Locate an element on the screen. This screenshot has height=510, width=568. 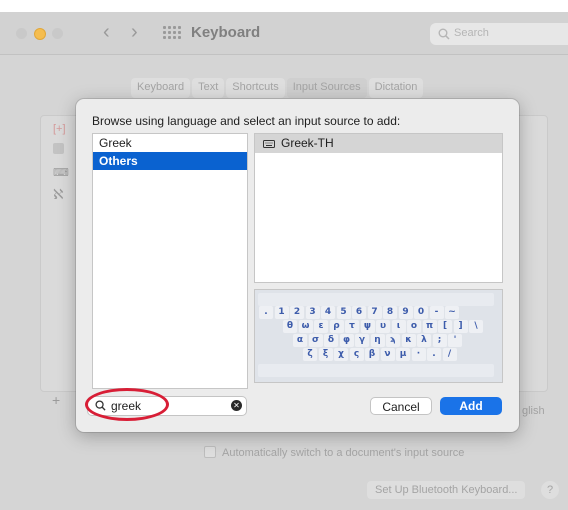
keyboard-key: γ is located at coordinates (362, 340).